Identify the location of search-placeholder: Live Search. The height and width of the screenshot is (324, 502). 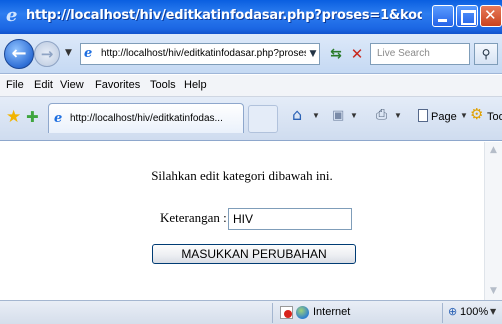
(403, 53).